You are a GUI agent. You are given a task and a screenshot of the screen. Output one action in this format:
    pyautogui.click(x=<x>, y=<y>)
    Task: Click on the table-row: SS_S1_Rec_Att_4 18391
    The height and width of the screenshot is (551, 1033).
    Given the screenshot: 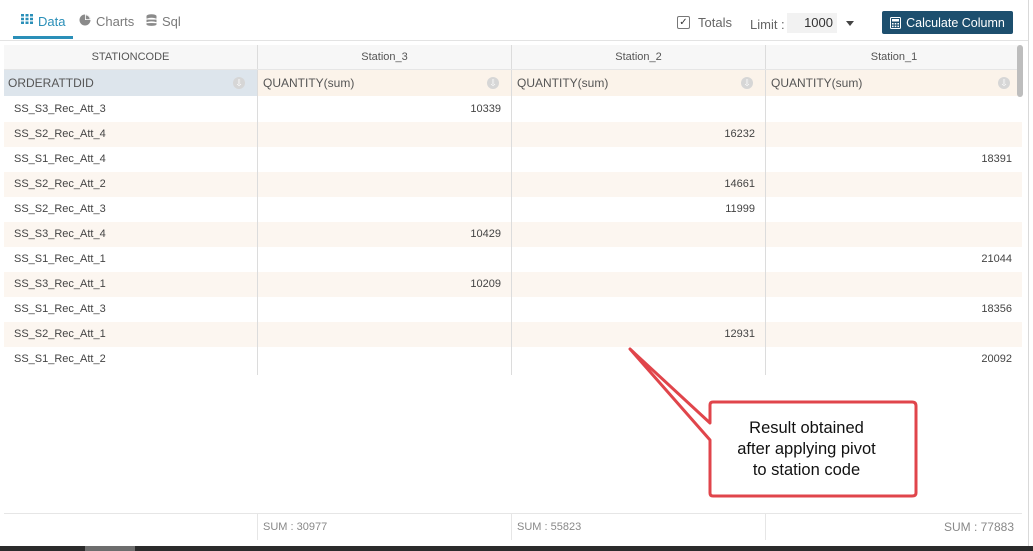 What is the action you would take?
    pyautogui.click(x=513, y=159)
    